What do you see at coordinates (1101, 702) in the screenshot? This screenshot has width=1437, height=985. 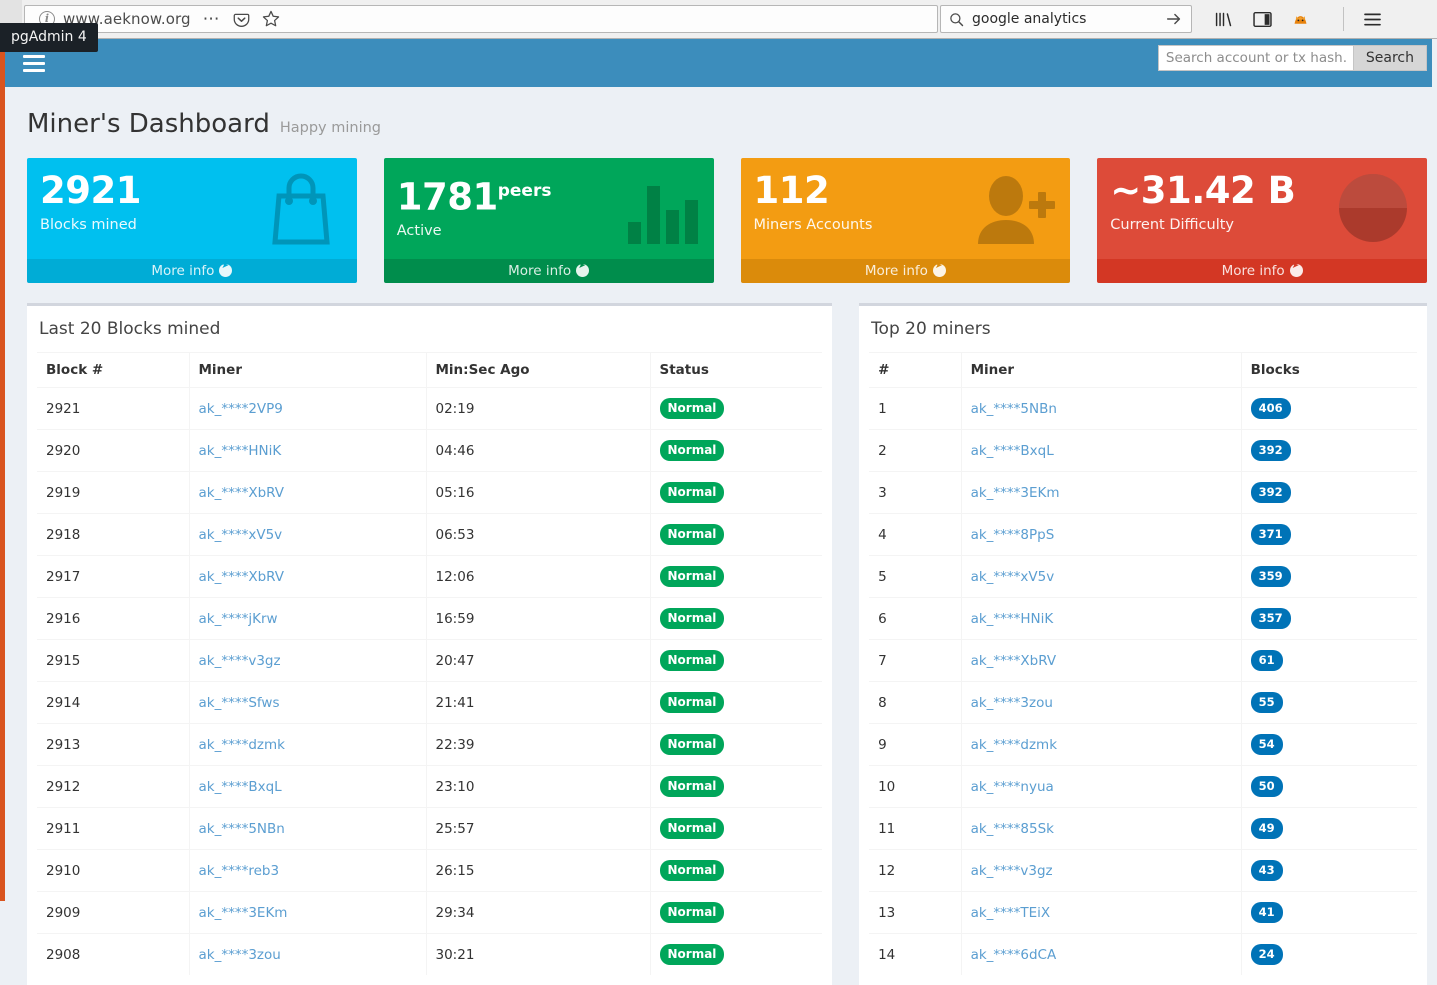 I see `cell-miner: ak_****3zou` at bounding box center [1101, 702].